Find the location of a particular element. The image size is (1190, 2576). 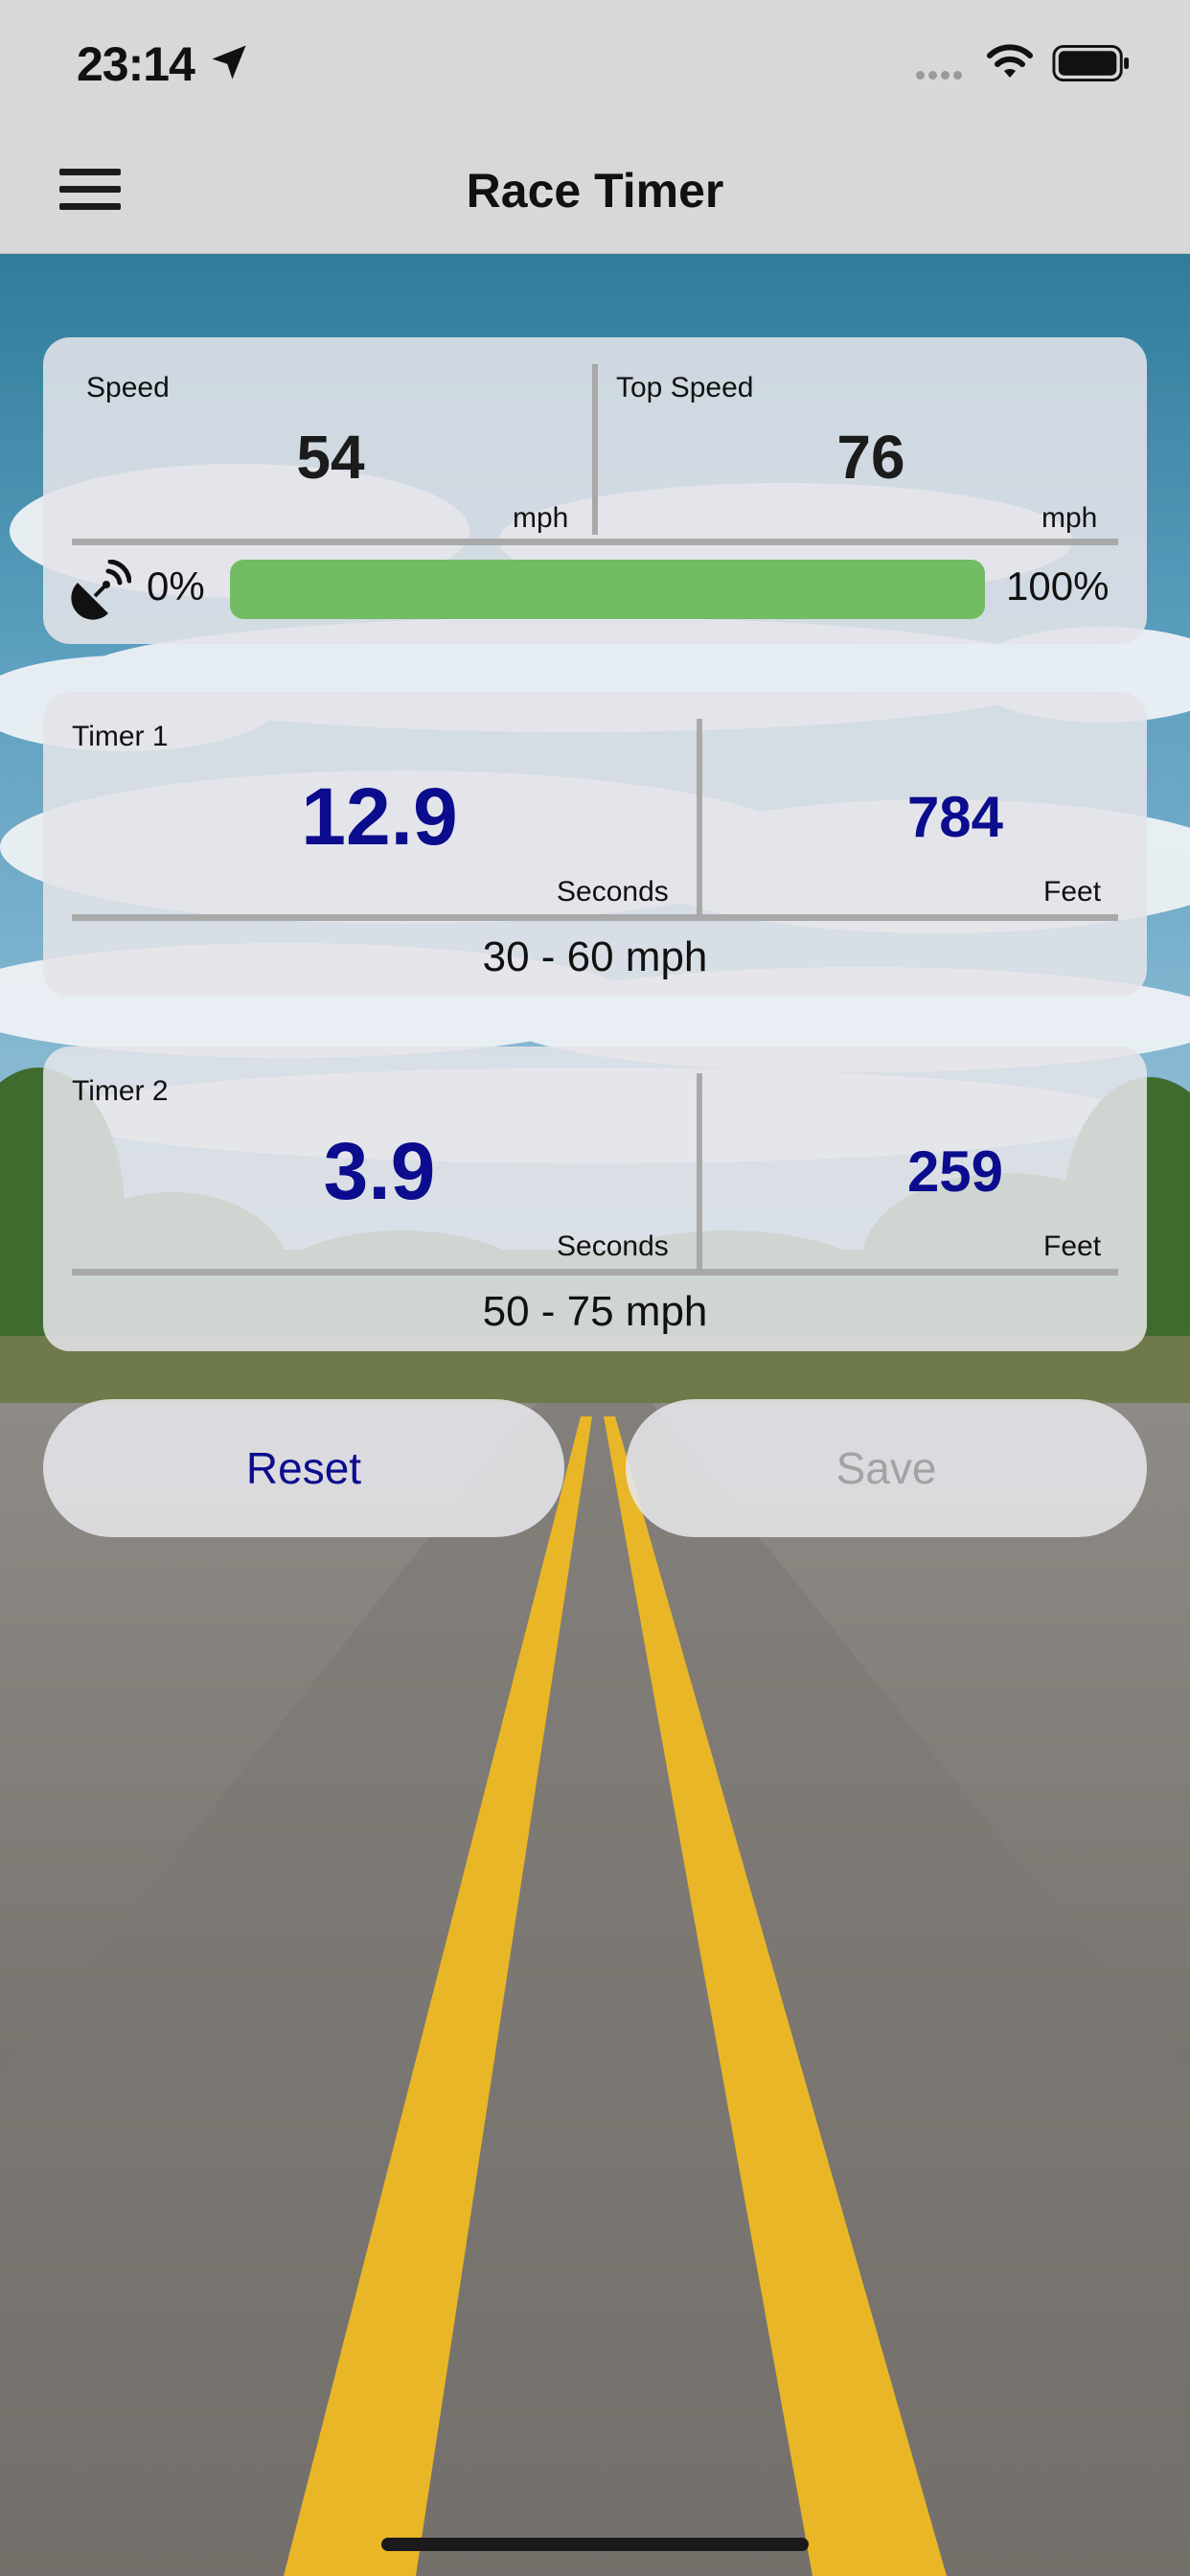

satellite-dish-icon is located at coordinates (101, 590).